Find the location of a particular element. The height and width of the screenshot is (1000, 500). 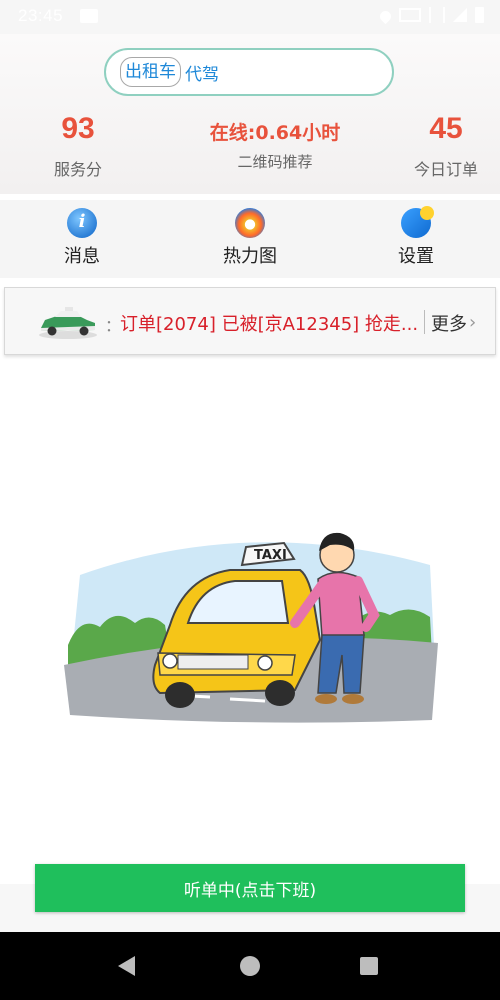

online-duration: 在线:0.64小时 is located at coordinates (275, 133).